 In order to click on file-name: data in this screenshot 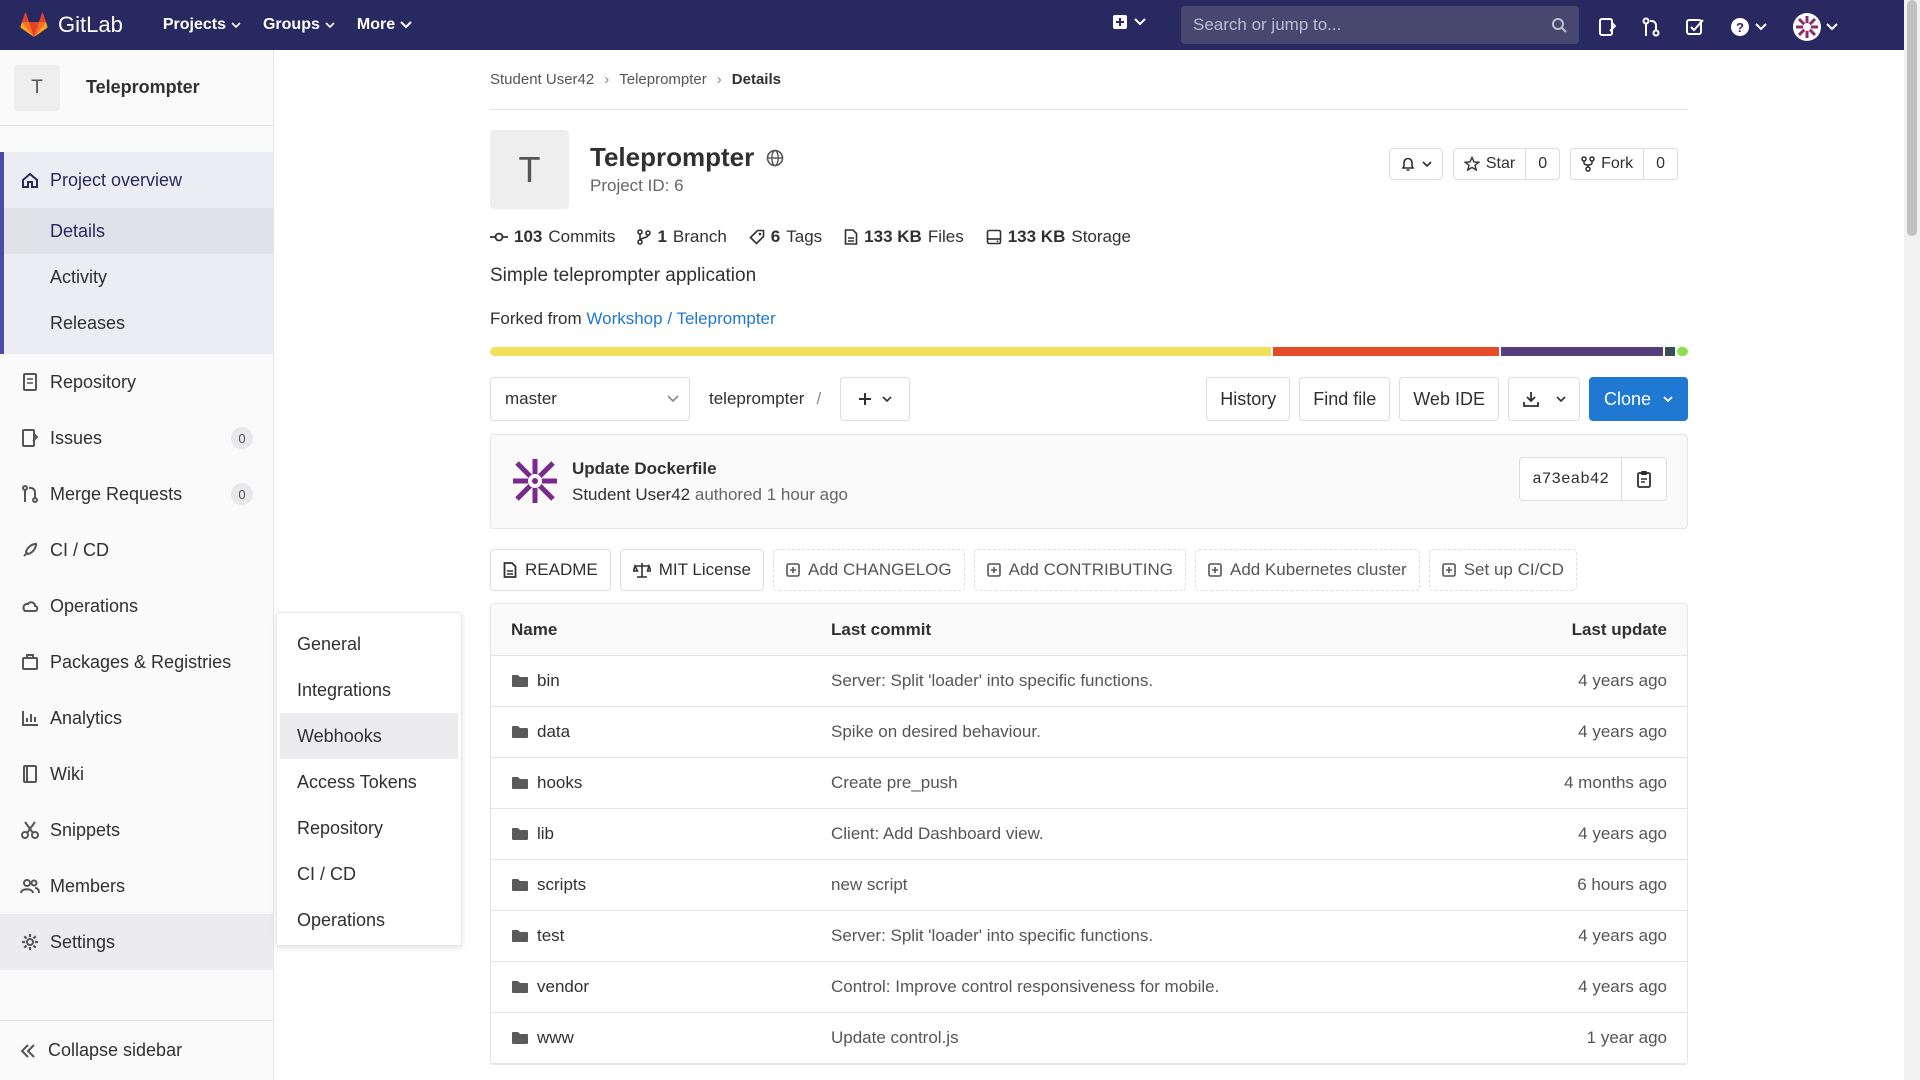, I will do `click(553, 732)`.